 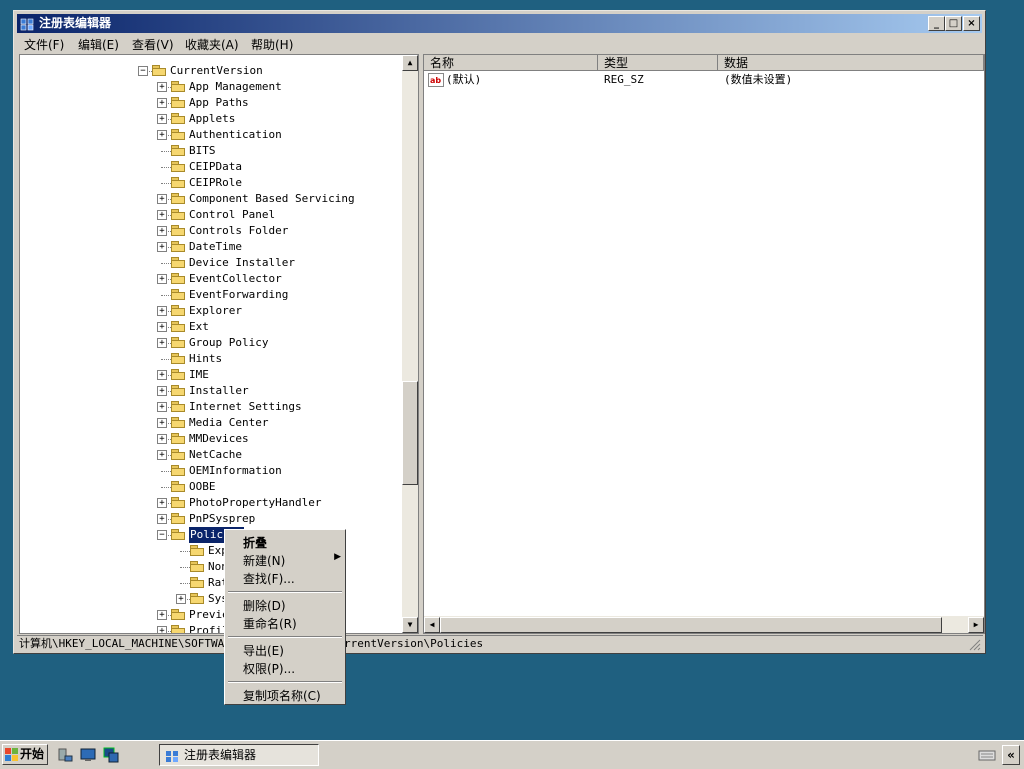 What do you see at coordinates (435, 80) in the screenshot?
I see `svg-text: ab` at bounding box center [435, 80].